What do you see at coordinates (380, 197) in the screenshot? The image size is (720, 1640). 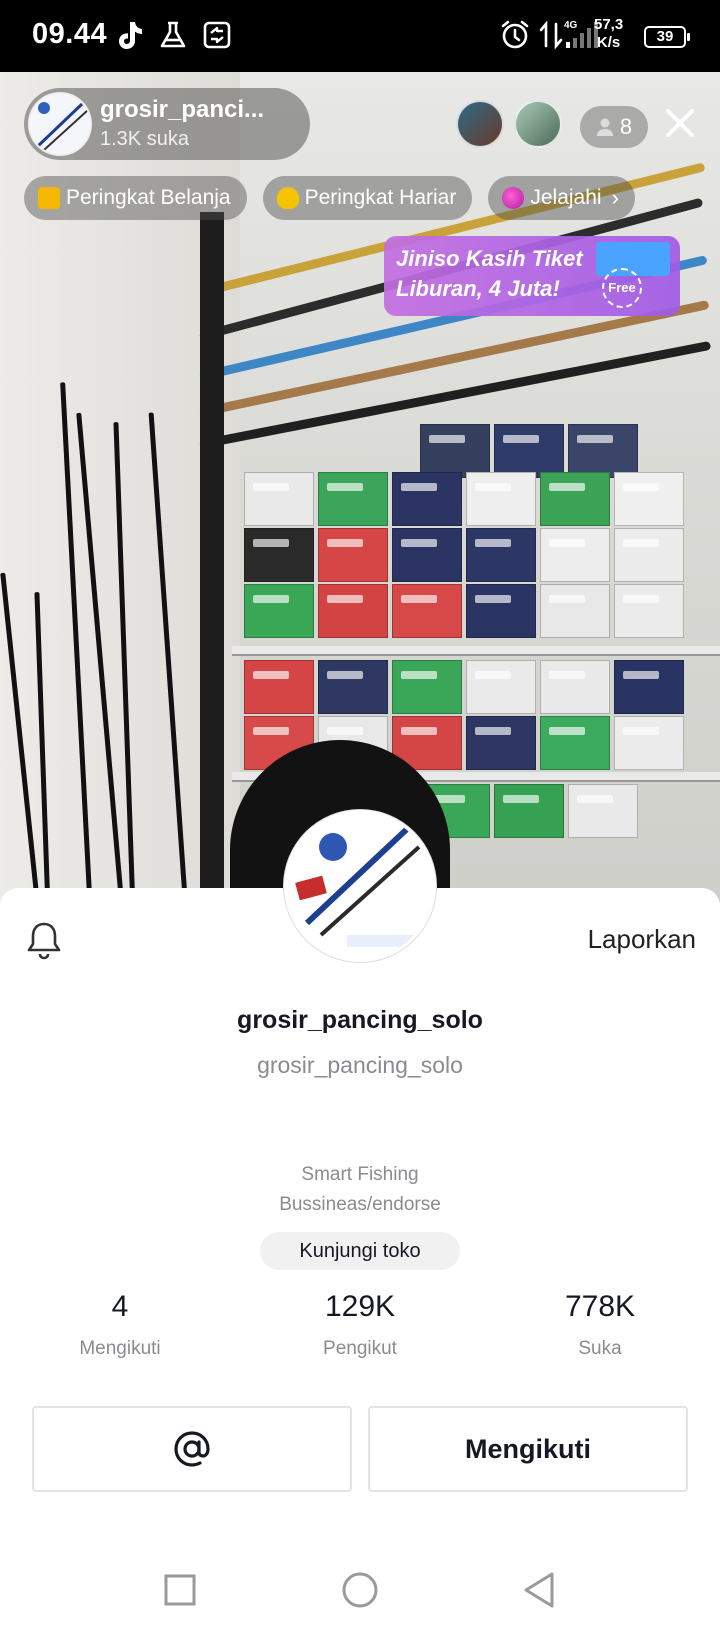 I see `chip-label: Peringkat Hariar` at bounding box center [380, 197].